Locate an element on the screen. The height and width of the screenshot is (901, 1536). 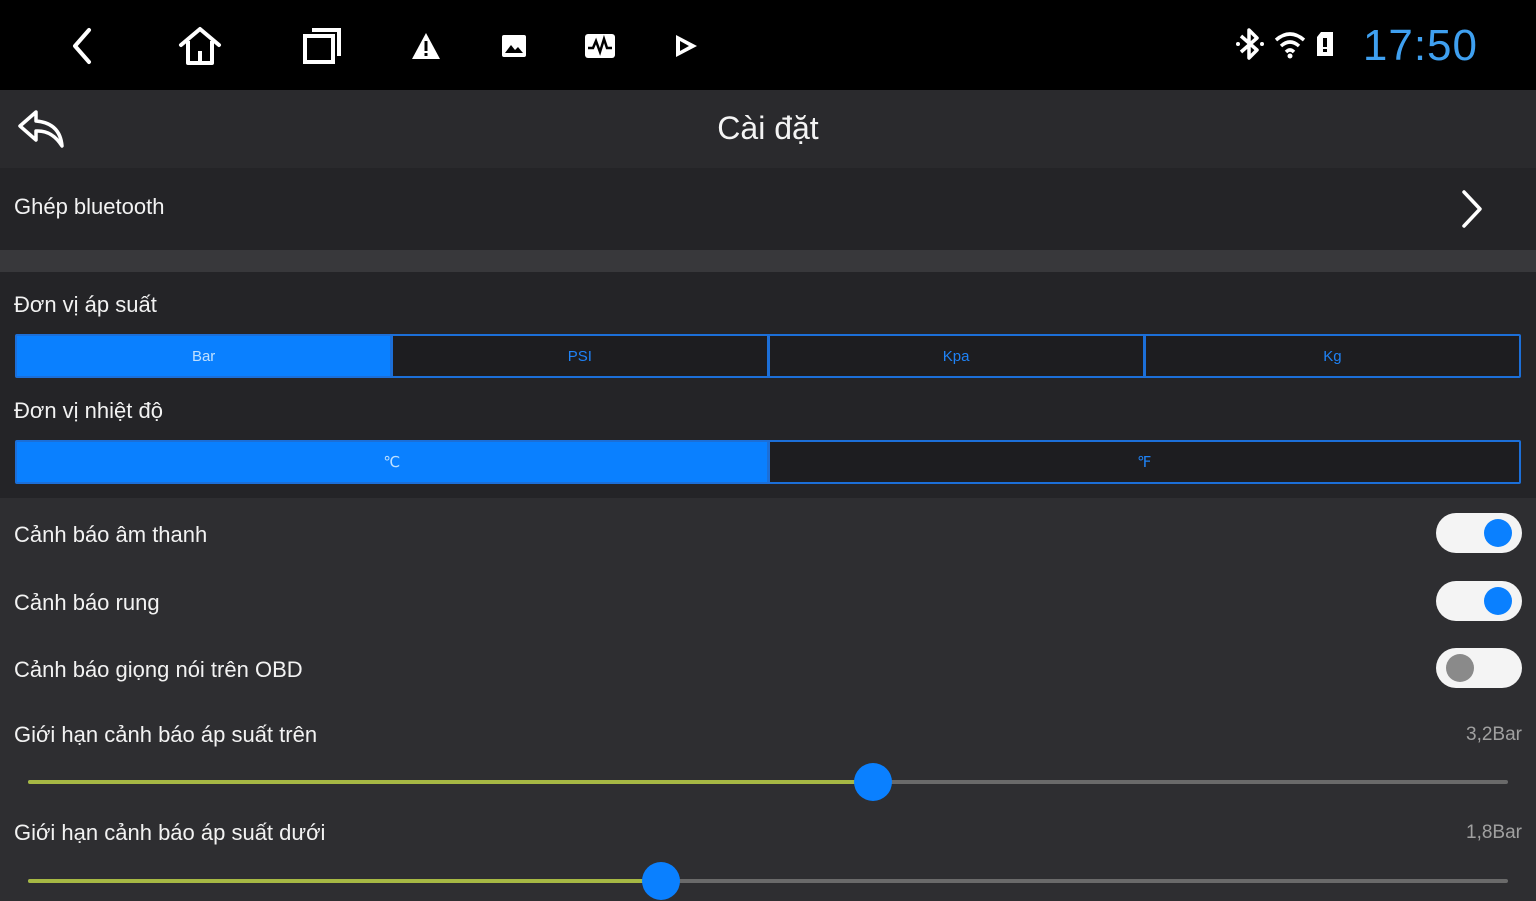
wifi-icon is located at coordinates (1290, 46).